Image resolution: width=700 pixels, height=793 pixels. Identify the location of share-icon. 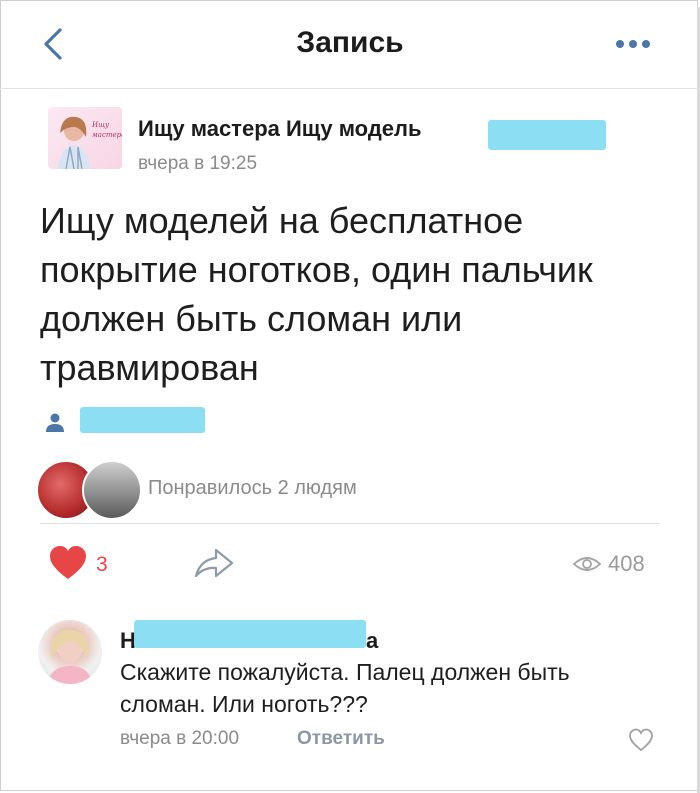
(214, 563).